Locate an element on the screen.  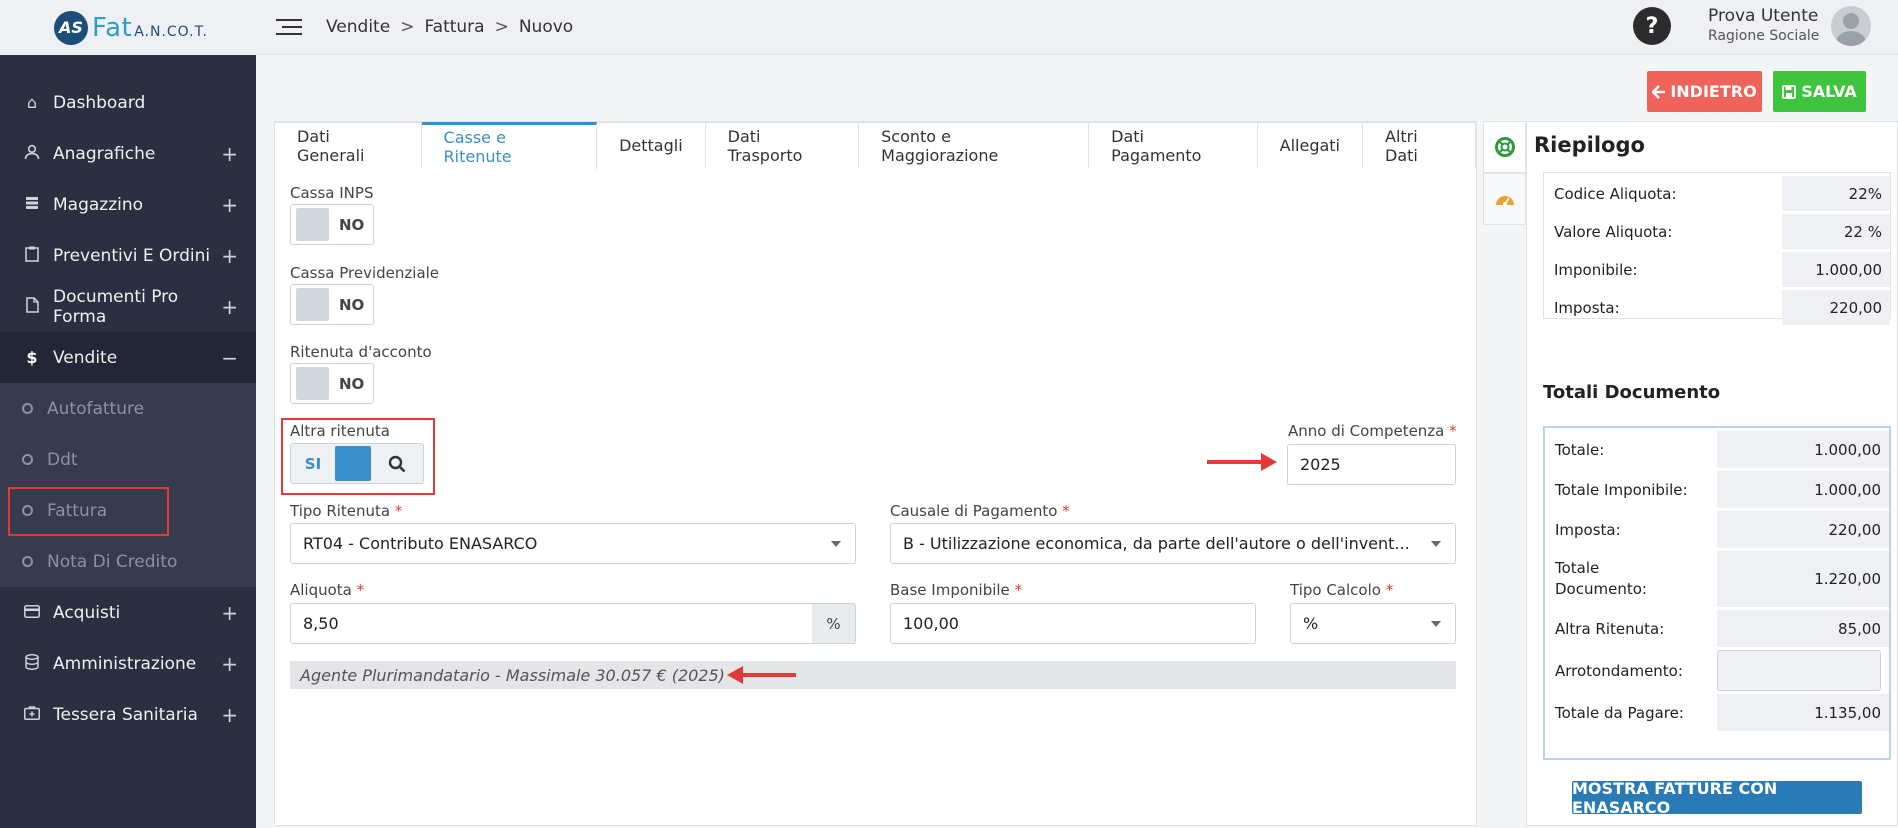
cassa-inps-label: Cassa INPS is located at coordinates (332, 193).